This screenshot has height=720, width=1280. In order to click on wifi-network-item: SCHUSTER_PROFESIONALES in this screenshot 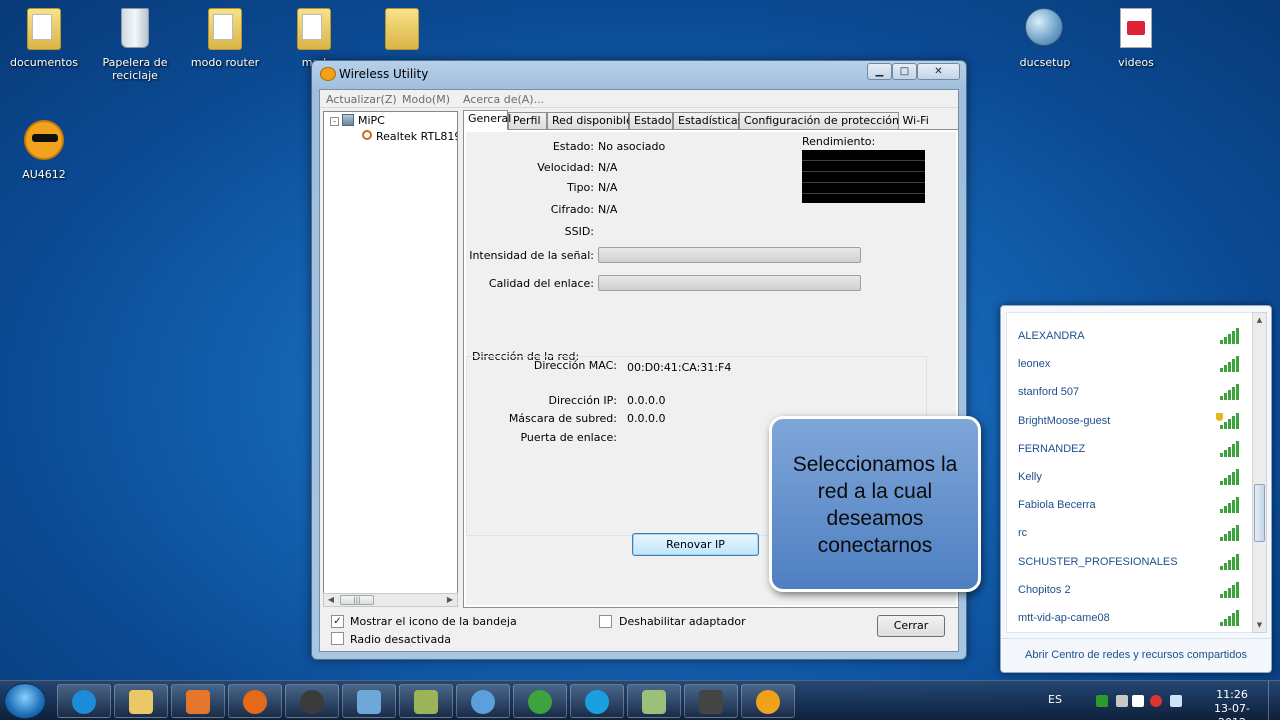, I will do `click(1129, 561)`.